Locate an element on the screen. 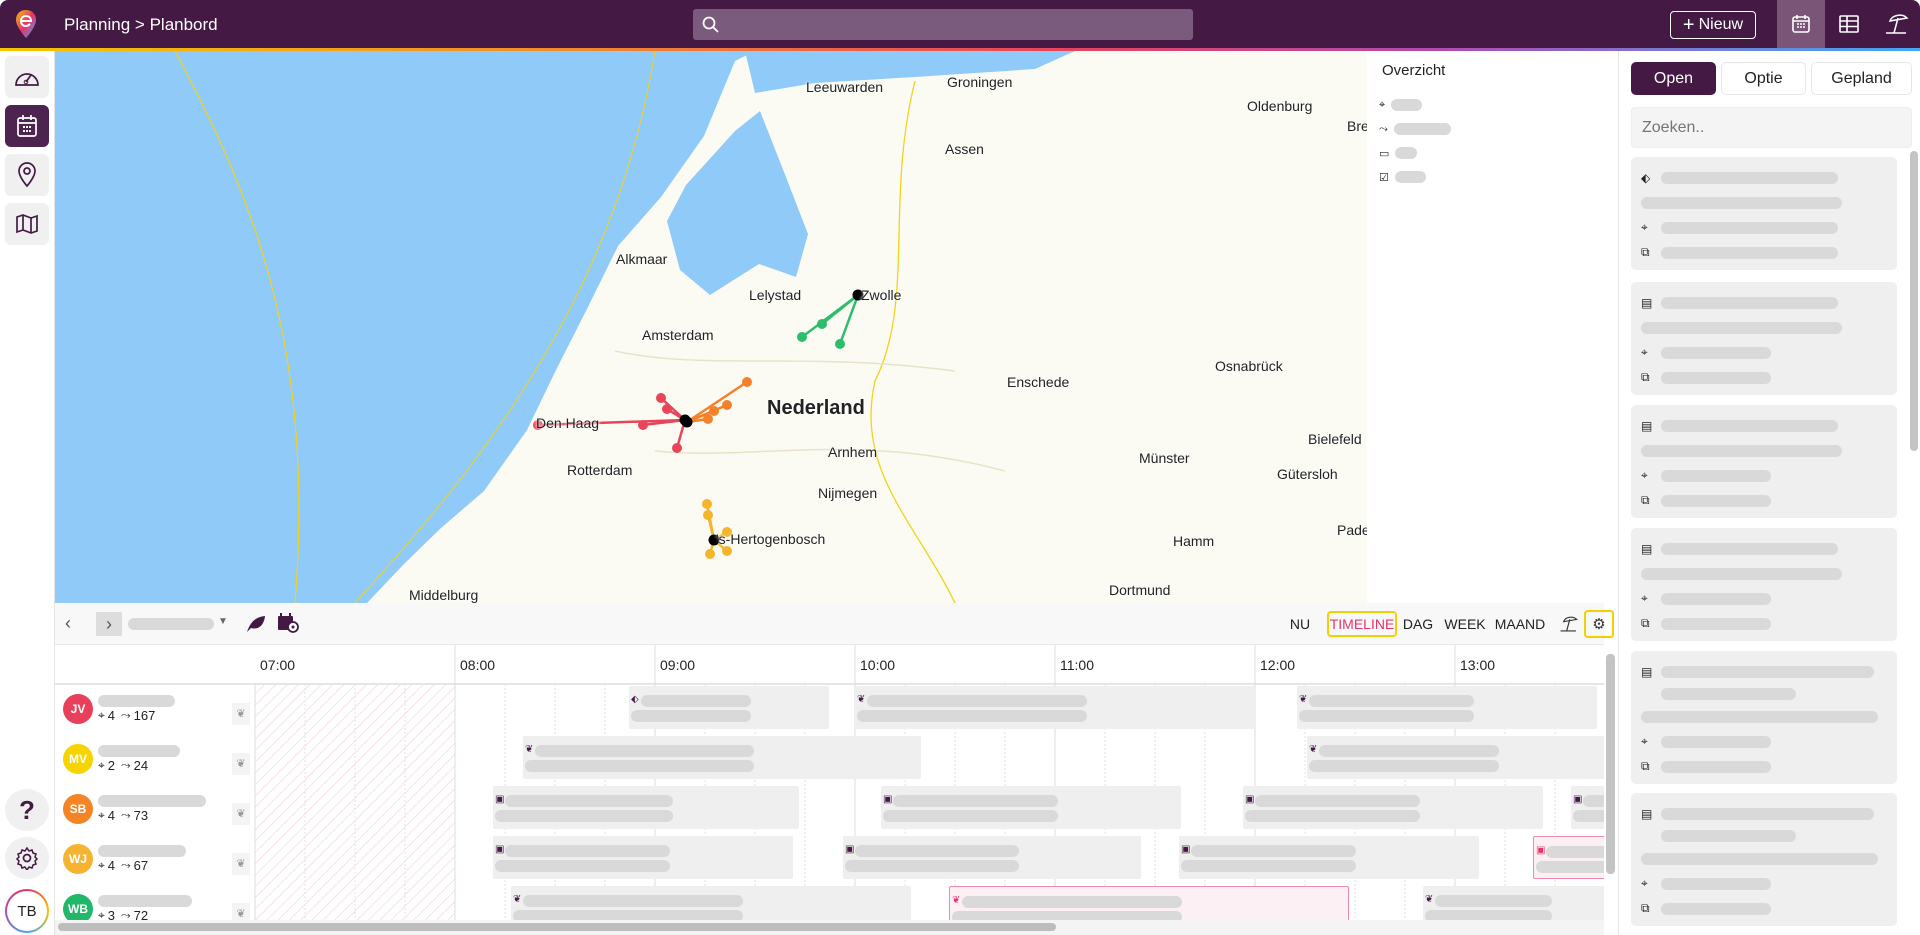 This screenshot has height=935, width=1920. help-button: ? is located at coordinates (27, 810).